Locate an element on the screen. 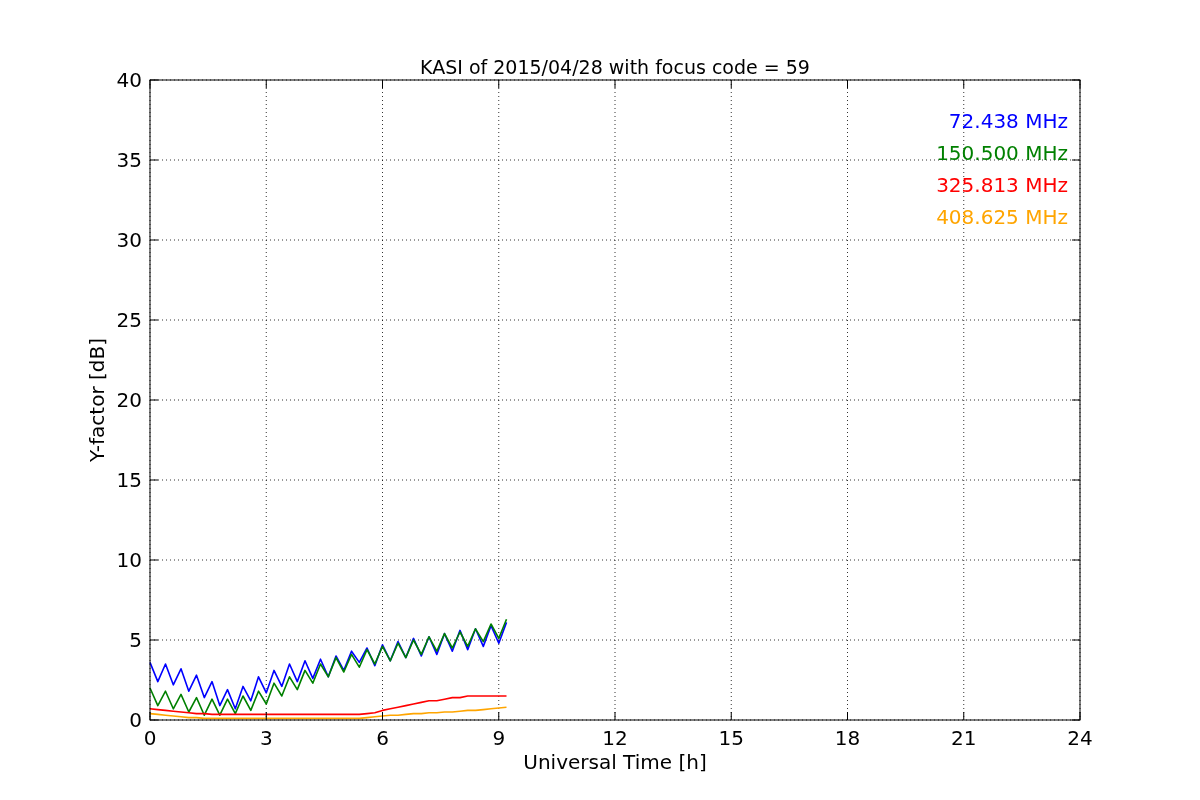  tick-label: 9 is located at coordinates (499, 738).